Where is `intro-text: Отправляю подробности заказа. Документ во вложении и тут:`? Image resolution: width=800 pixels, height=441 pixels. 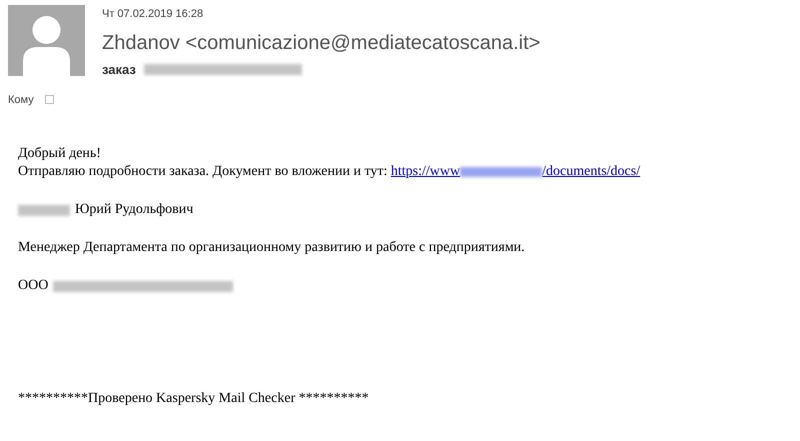 intro-text: Отправляю подробности заказа. Документ во вложении и тут: is located at coordinates (203, 171).